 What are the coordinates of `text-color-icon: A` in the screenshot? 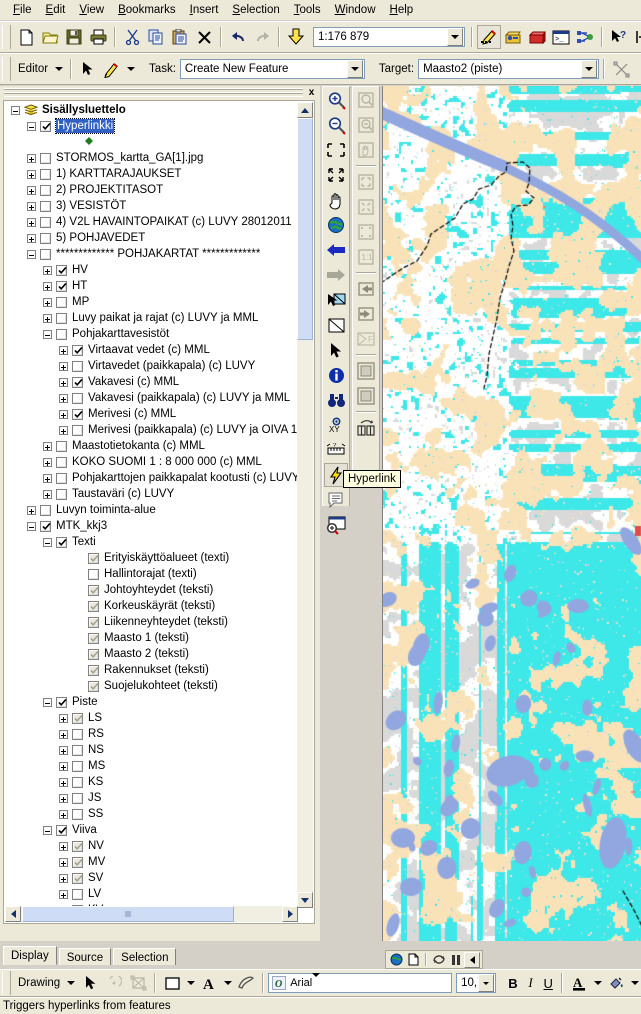 It's located at (579, 983).